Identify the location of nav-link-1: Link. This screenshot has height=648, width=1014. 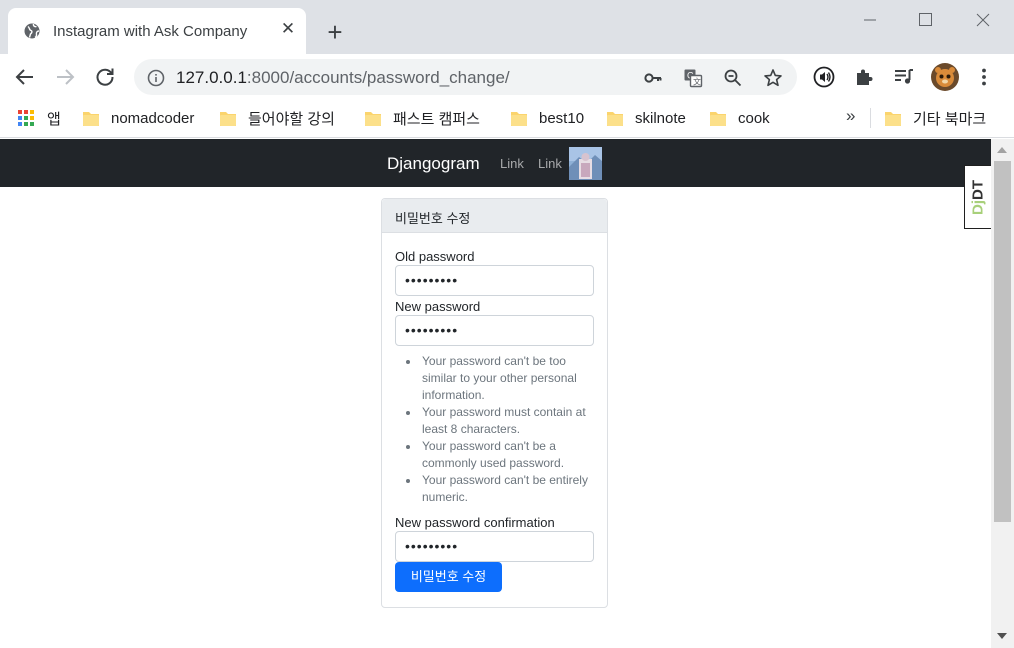
(512, 163).